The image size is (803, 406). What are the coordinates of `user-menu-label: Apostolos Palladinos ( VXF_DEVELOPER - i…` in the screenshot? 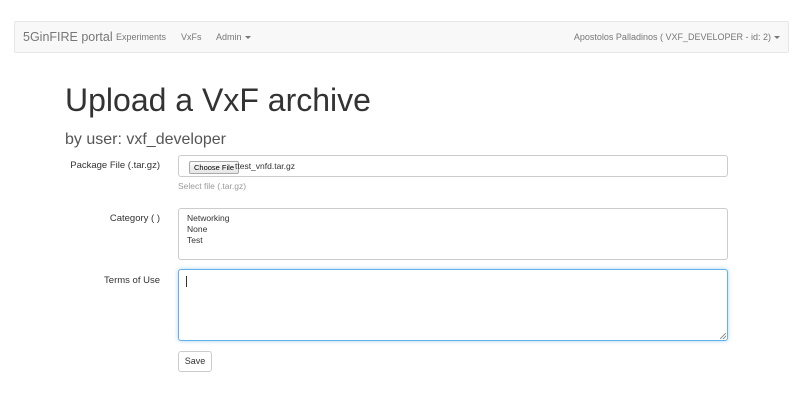 It's located at (672, 37).